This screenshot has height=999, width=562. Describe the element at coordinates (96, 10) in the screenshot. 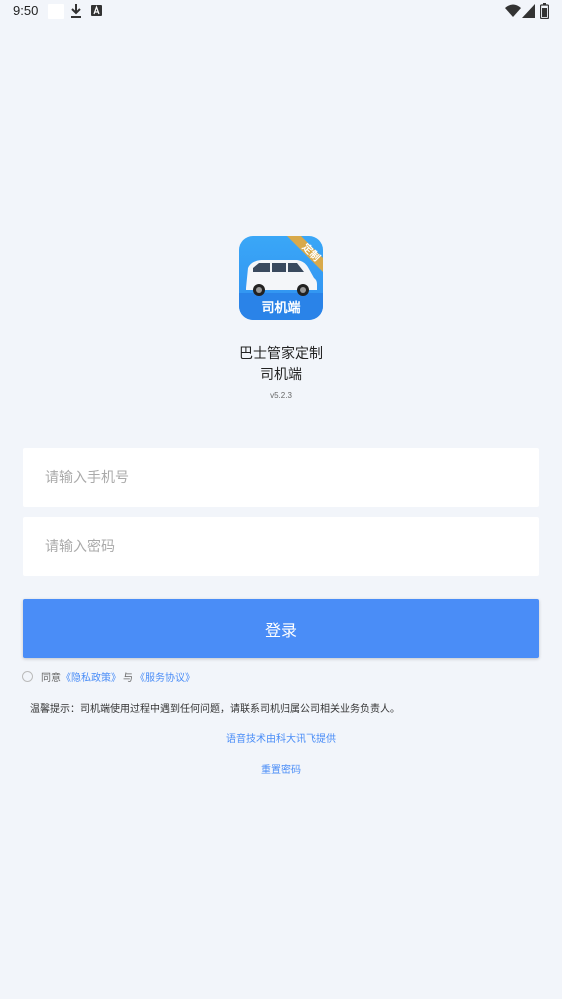

I see `a-notification-icon` at that location.